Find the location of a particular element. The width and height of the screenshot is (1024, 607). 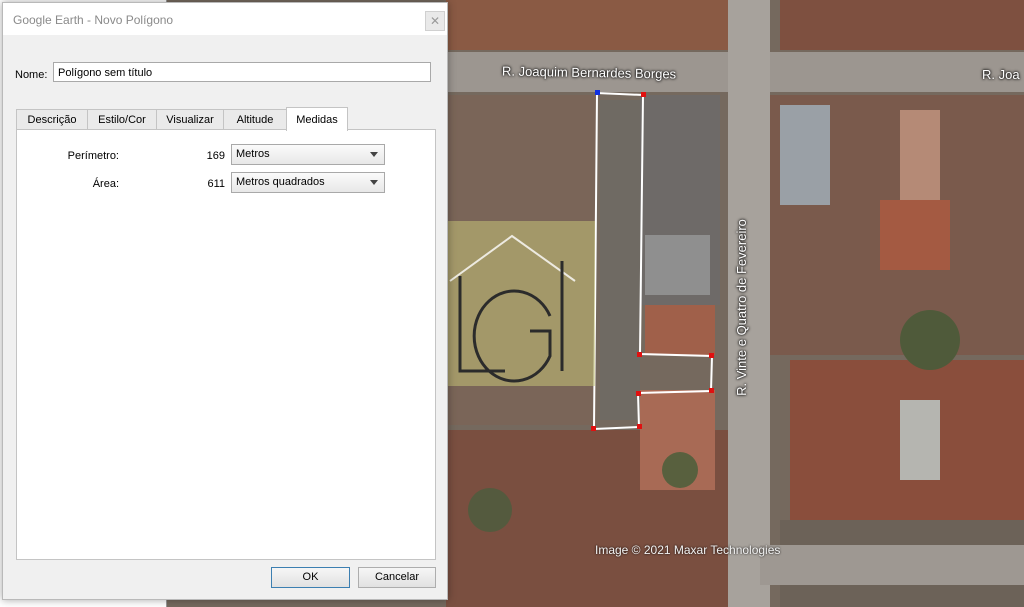

area-unit-select: Metros quadrados is located at coordinates (308, 182).